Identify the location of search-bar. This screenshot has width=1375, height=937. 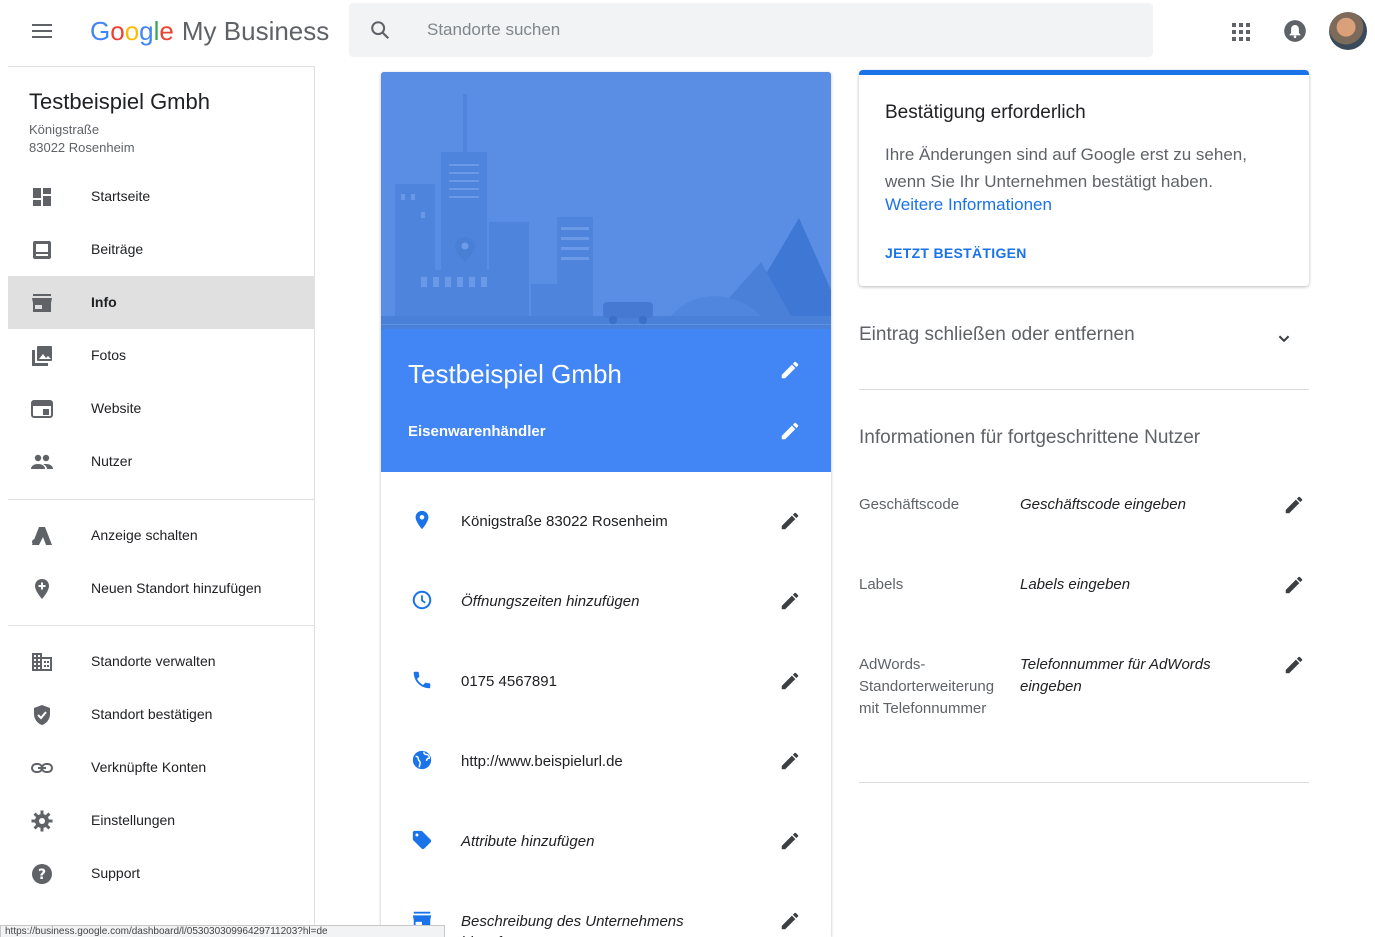
(751, 30).